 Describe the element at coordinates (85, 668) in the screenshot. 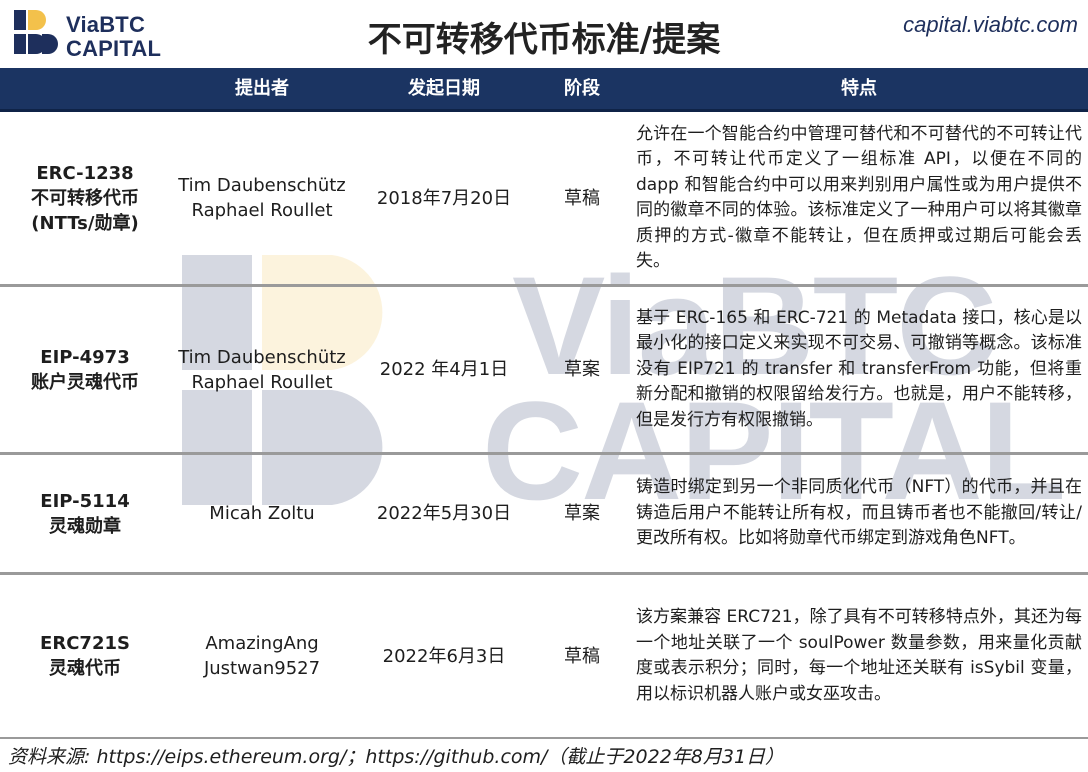

I see `standard-name-line: 灵魂代币` at that location.